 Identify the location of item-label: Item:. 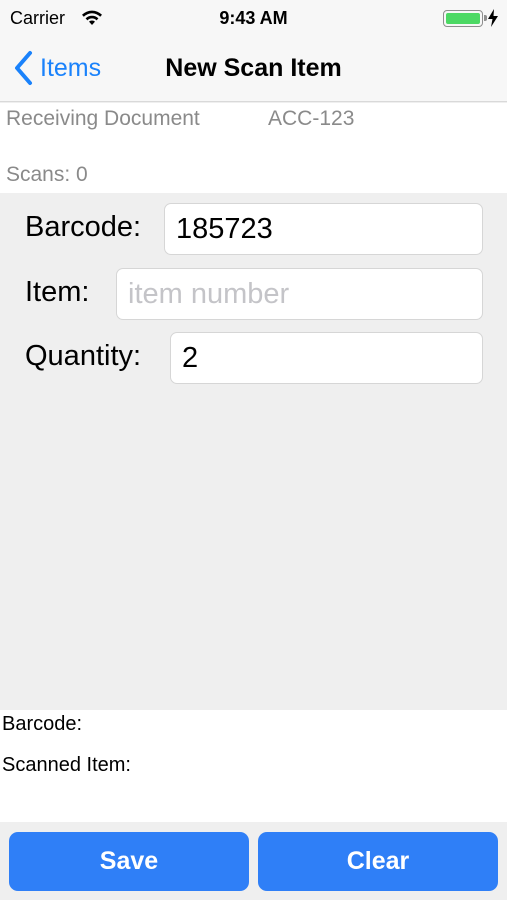
(57, 292).